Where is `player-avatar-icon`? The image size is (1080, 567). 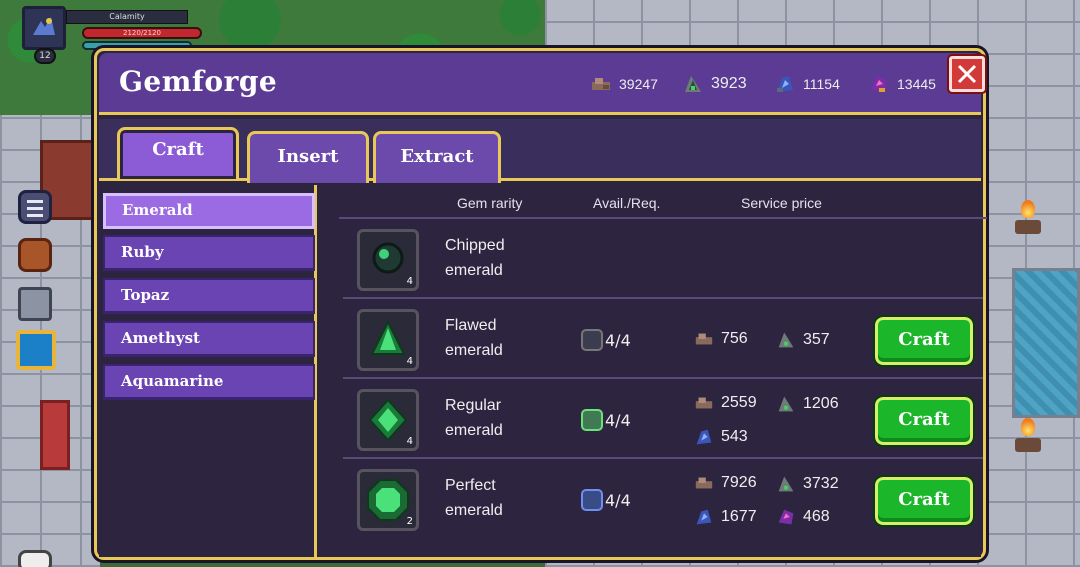
player-avatar-icon is located at coordinates (44, 26).